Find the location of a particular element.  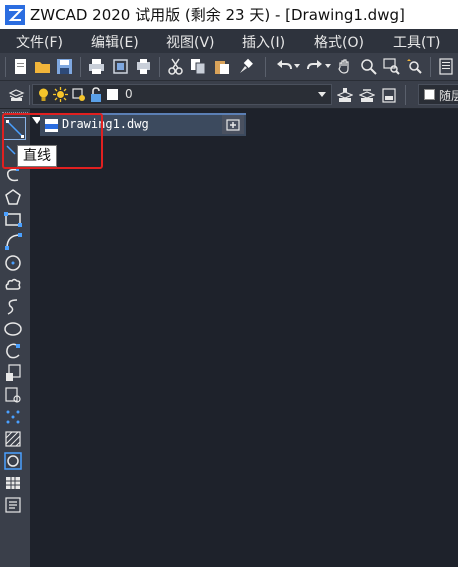

hatch-icon is located at coordinates (13, 439).